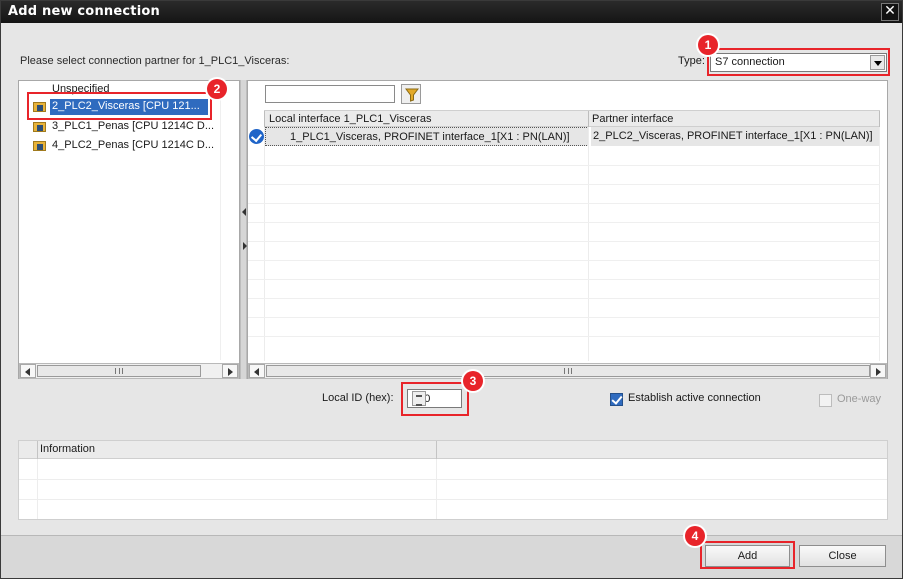 The image size is (903, 579). What do you see at coordinates (453, 450) in the screenshot?
I see `information-header: Information` at bounding box center [453, 450].